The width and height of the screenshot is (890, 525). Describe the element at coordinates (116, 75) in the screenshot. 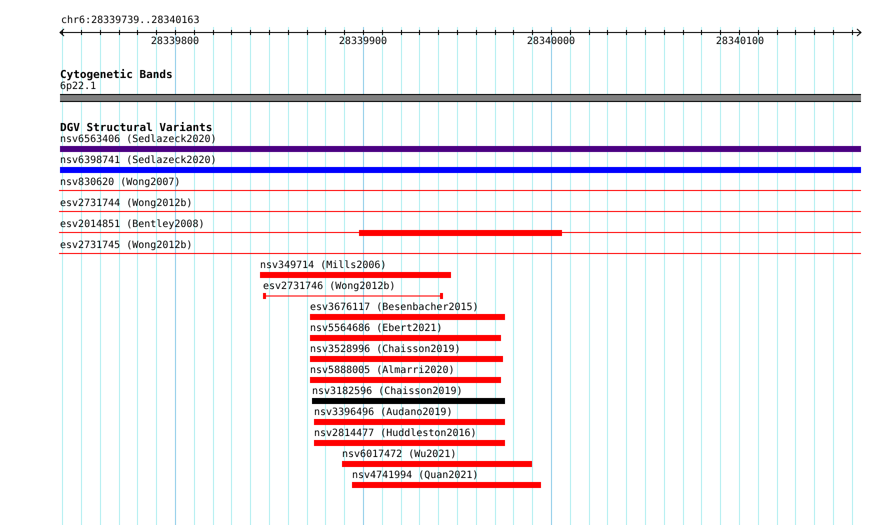

I see `track-title: Cytogenetic Bands` at that location.